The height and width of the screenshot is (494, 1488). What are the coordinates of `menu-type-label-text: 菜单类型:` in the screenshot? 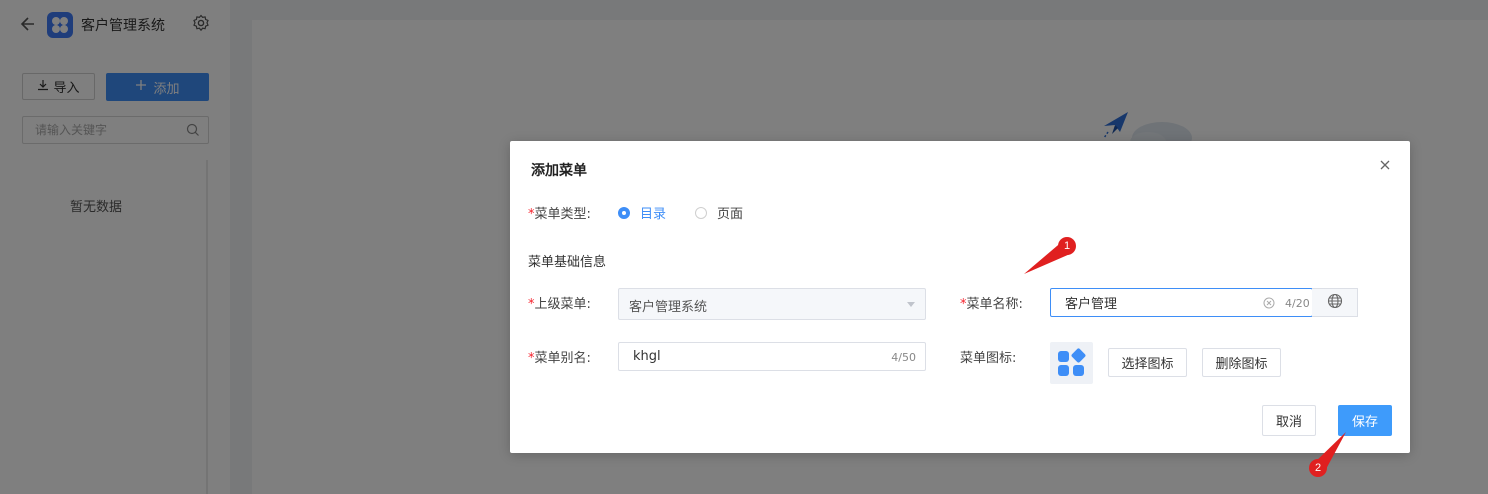 It's located at (562, 214).